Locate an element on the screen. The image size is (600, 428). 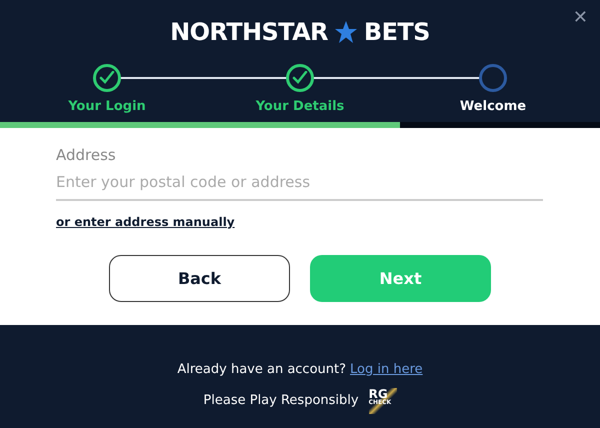
close-button: ✕ is located at coordinates (580, 17).